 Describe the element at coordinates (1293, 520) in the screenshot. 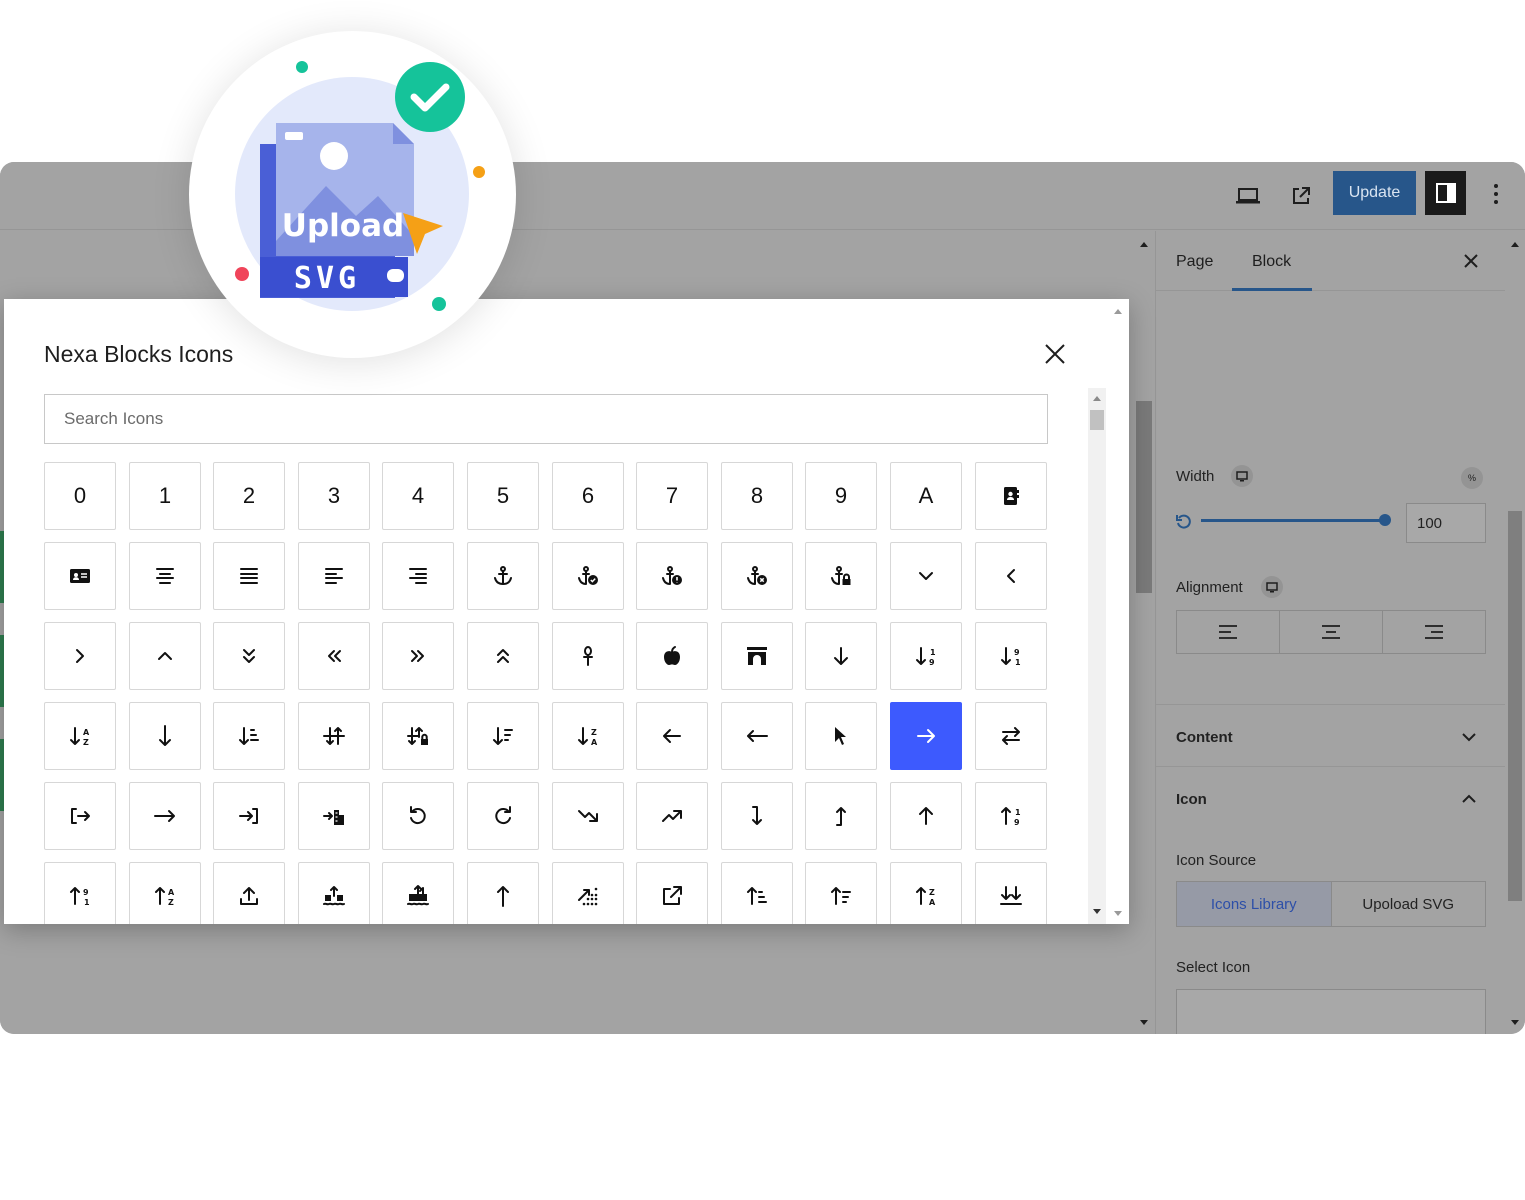

I see `width-slider-track` at that location.